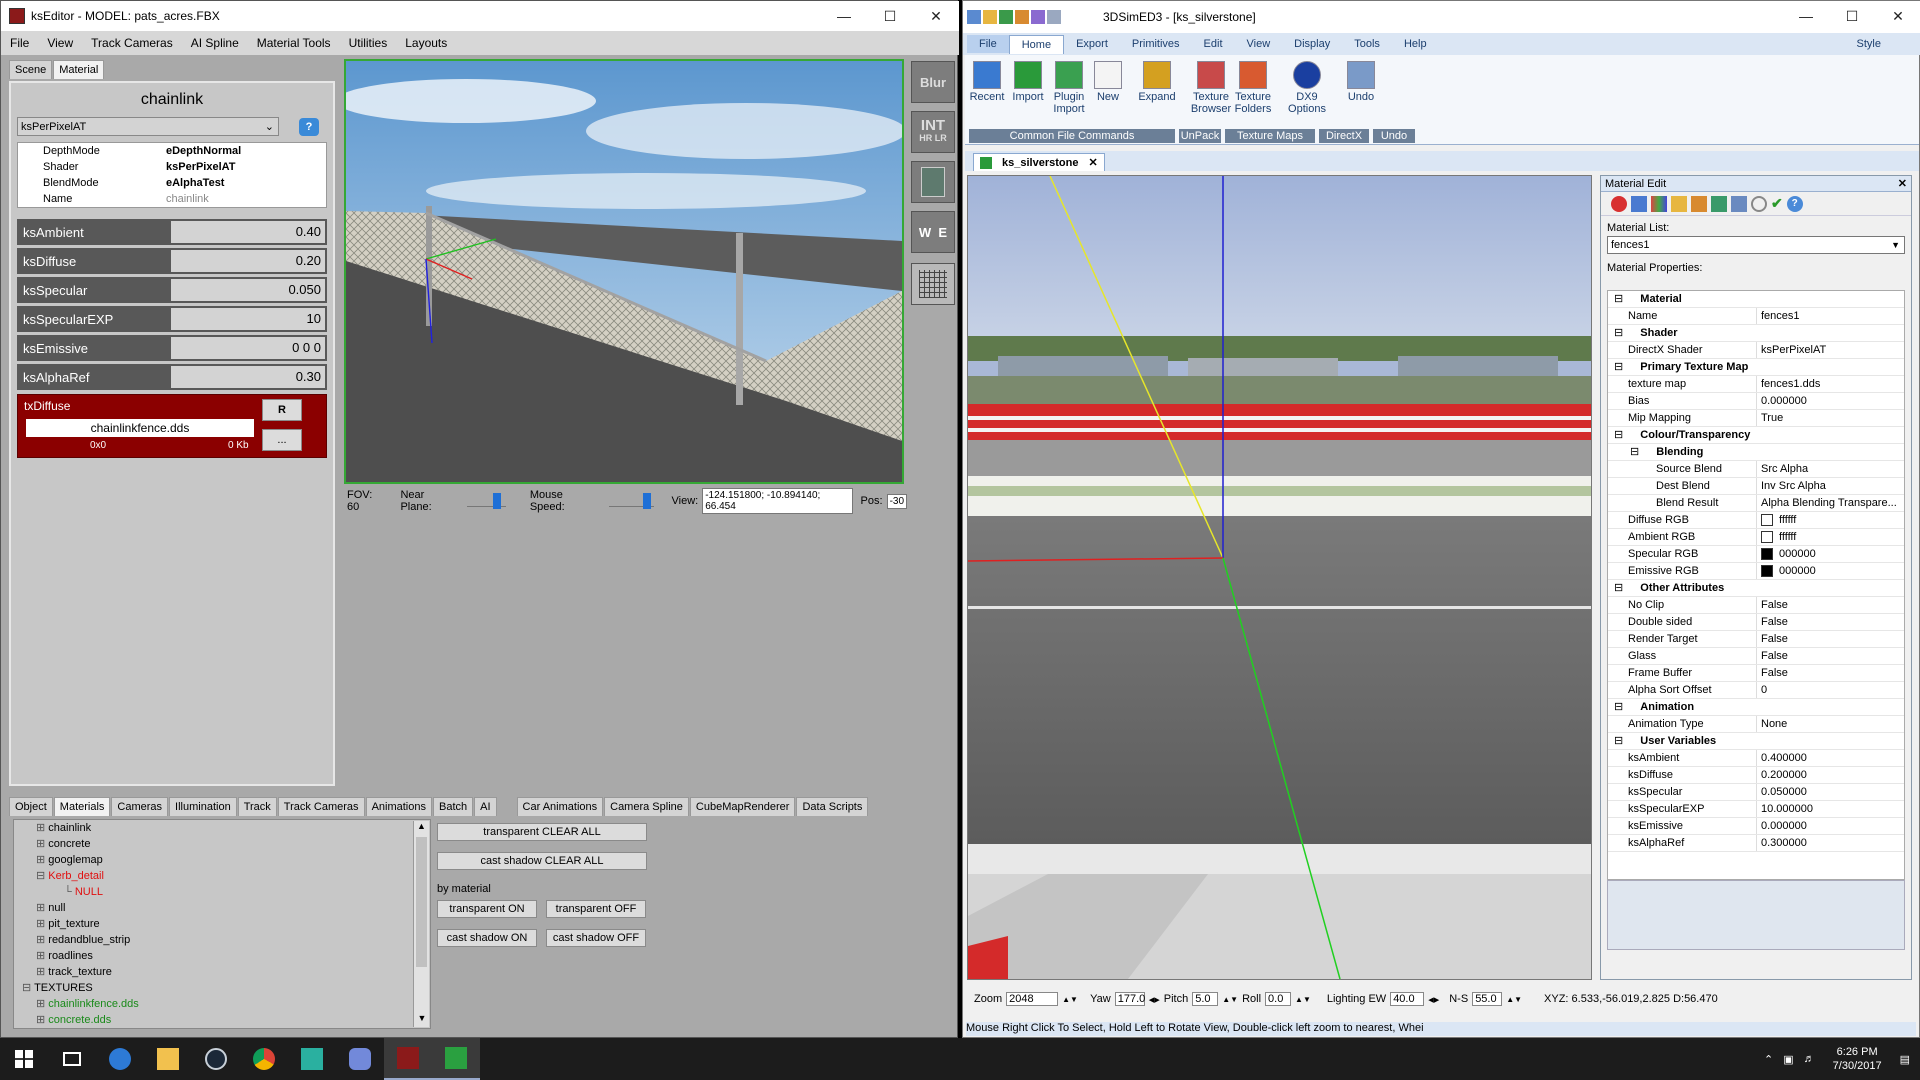 The image size is (1920, 1080). What do you see at coordinates (1259, 44) in the screenshot?
I see `ribbon-tab-view: View` at bounding box center [1259, 44].